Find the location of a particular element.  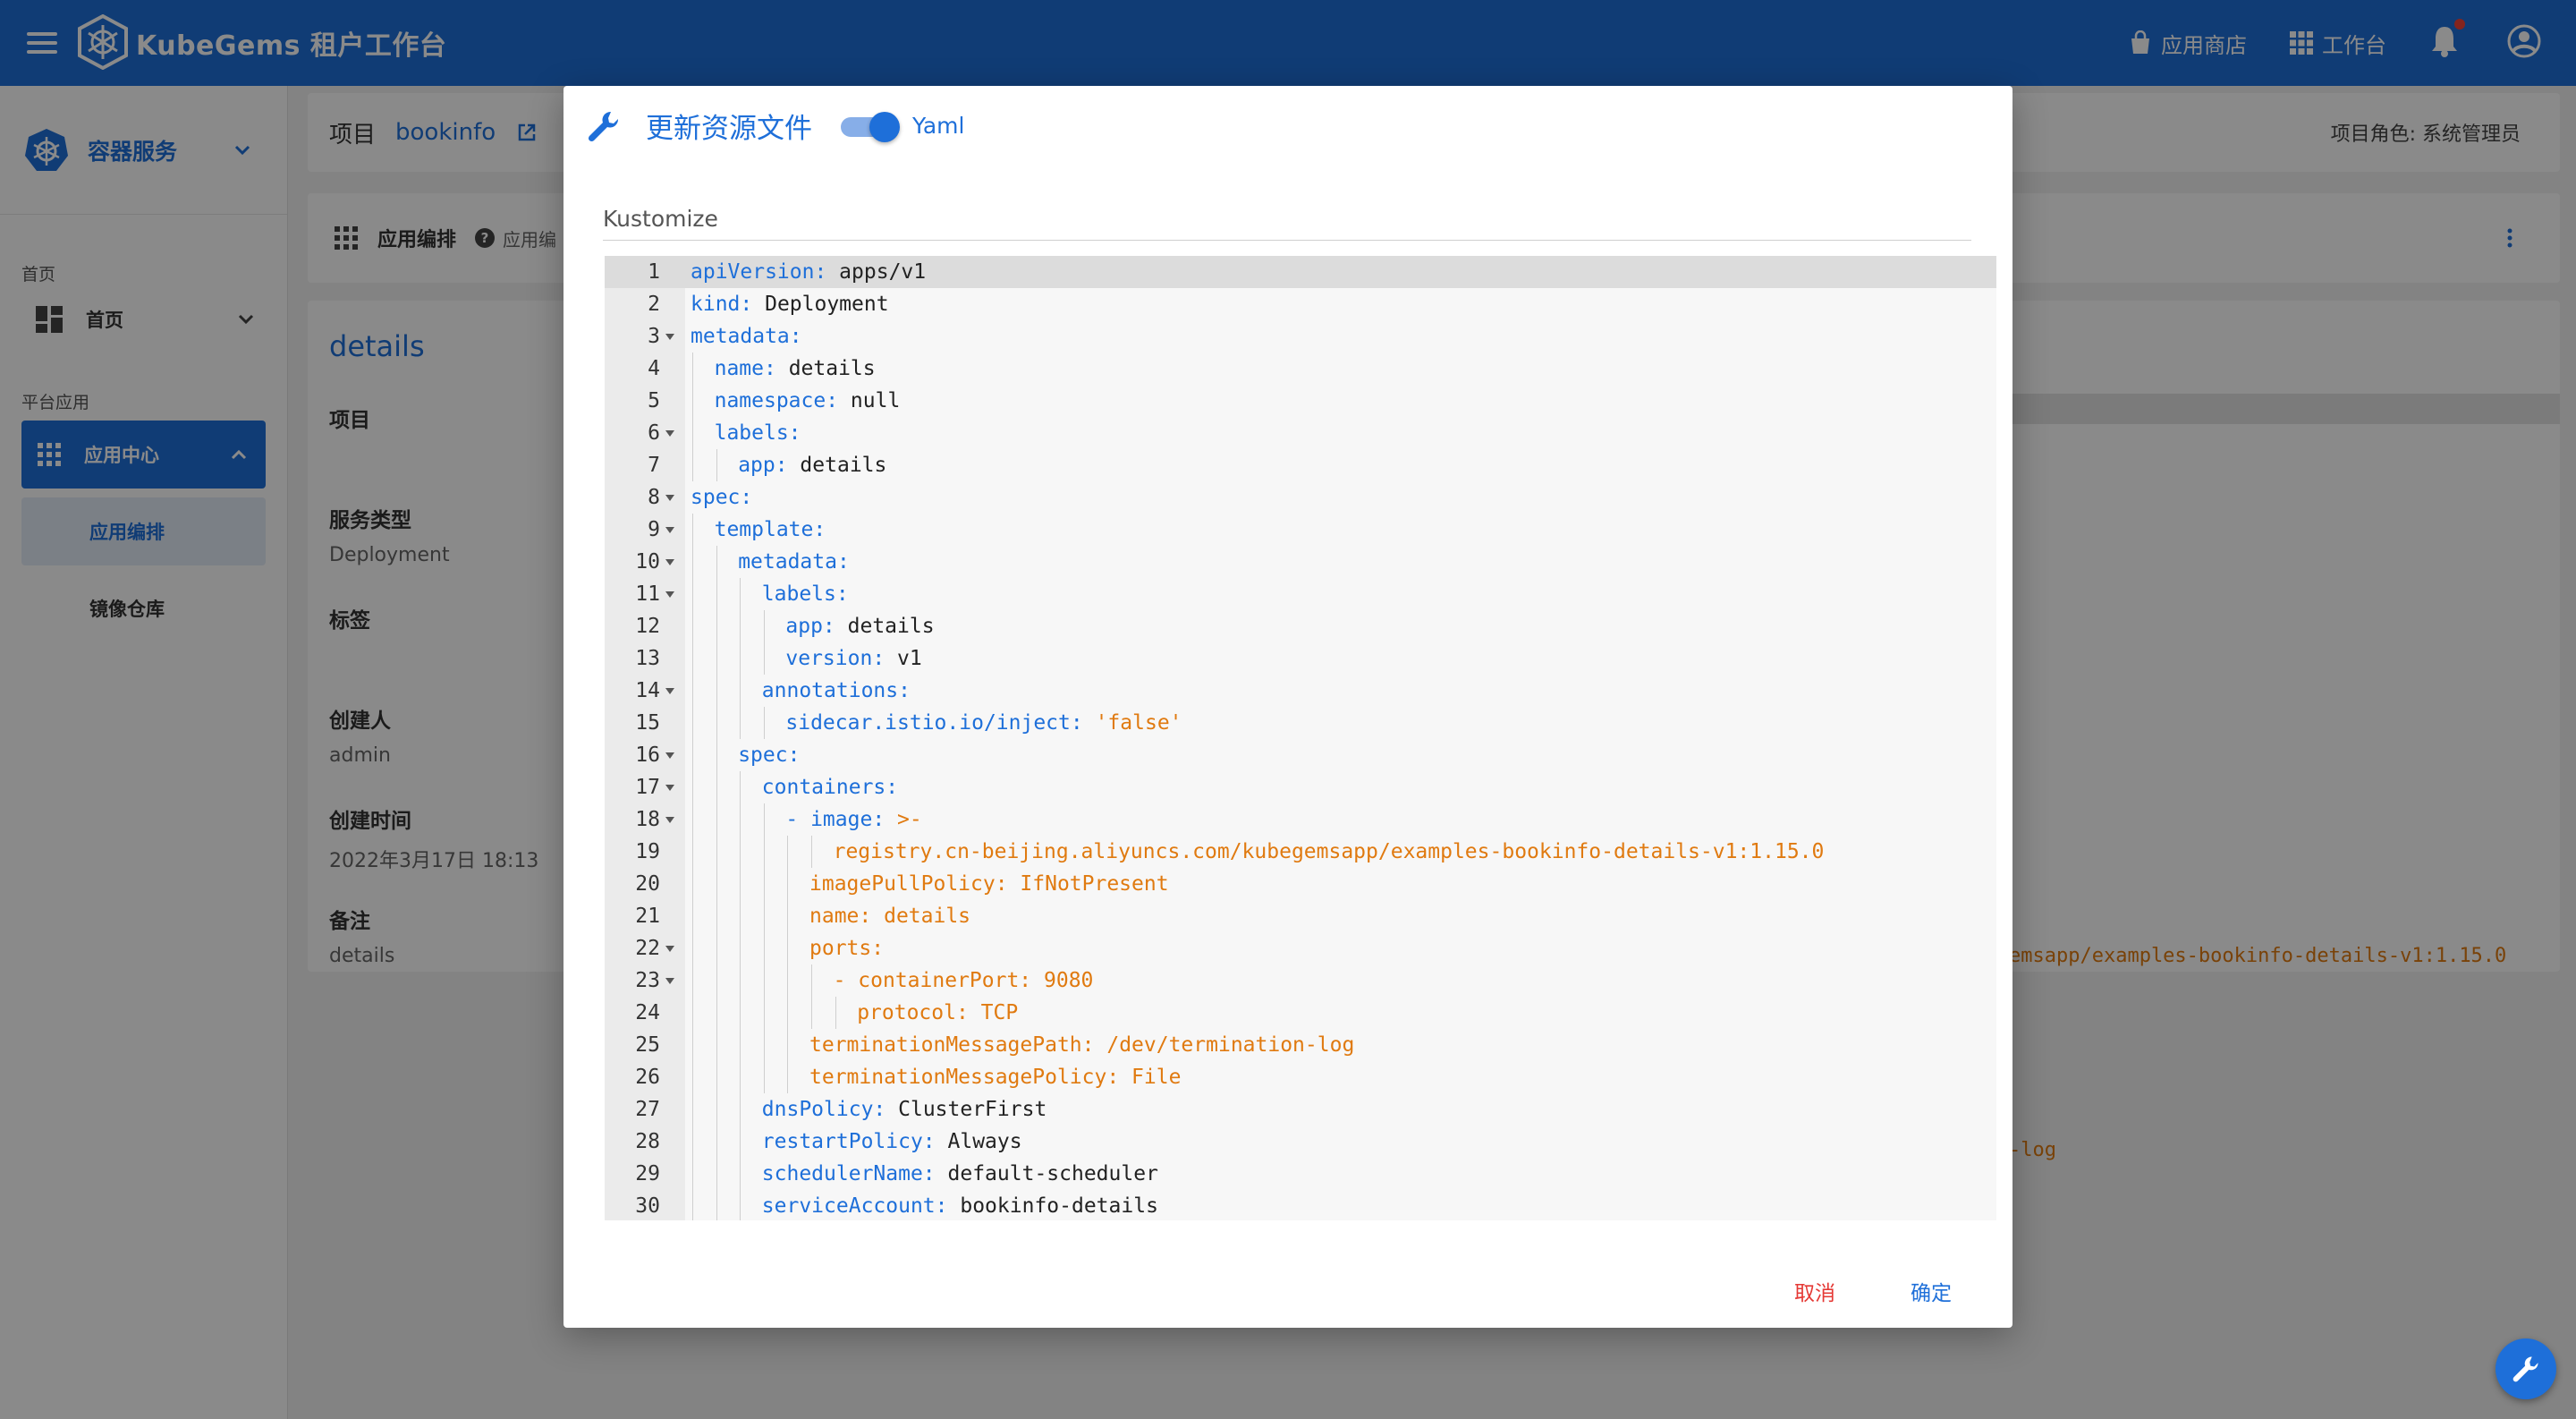

code-line: 5 namespace: null is located at coordinates (1300, 401).